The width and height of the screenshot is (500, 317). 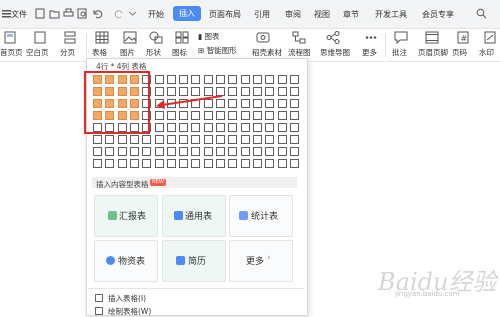 What do you see at coordinates (99, 52) in the screenshot?
I see `ribbon-table: 表格` at bounding box center [99, 52].